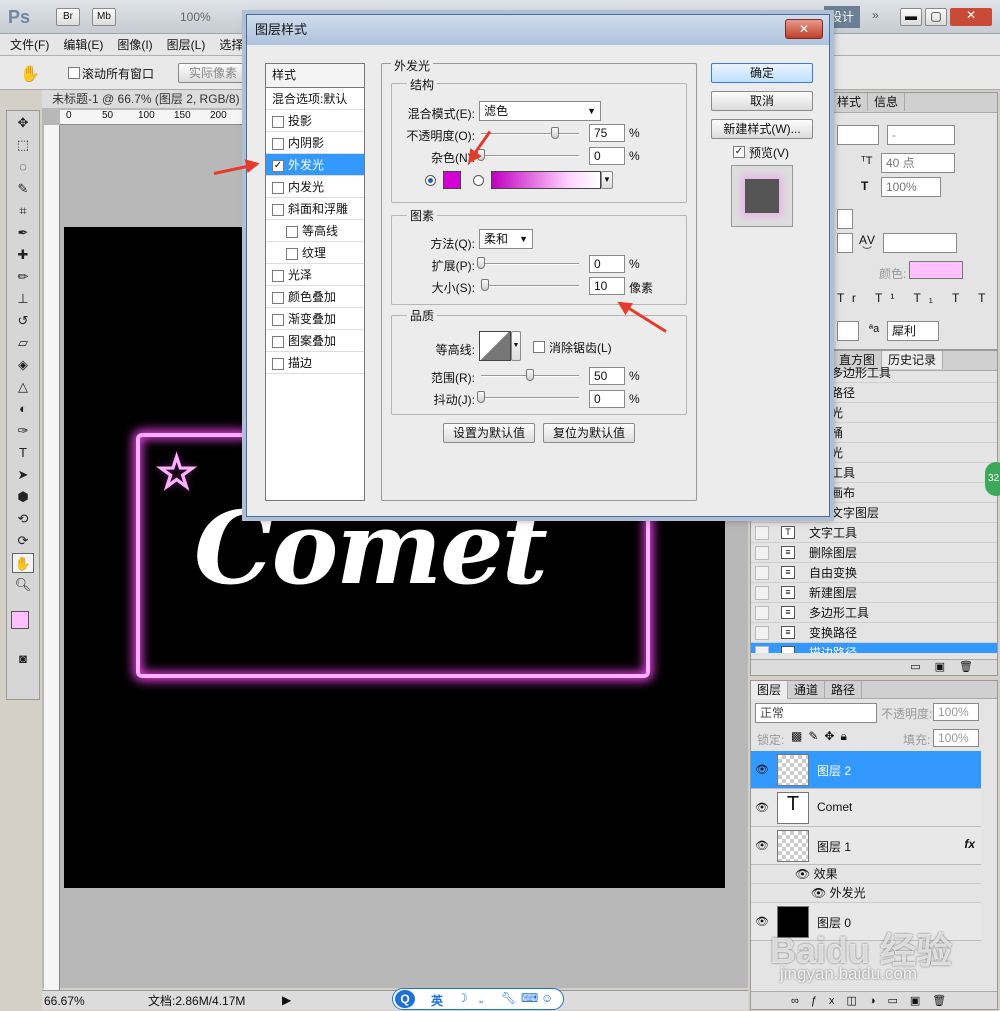 The image size is (1000, 1011). Describe the element at coordinates (969, 844) in the screenshot. I see `fx-badge: fx` at that location.